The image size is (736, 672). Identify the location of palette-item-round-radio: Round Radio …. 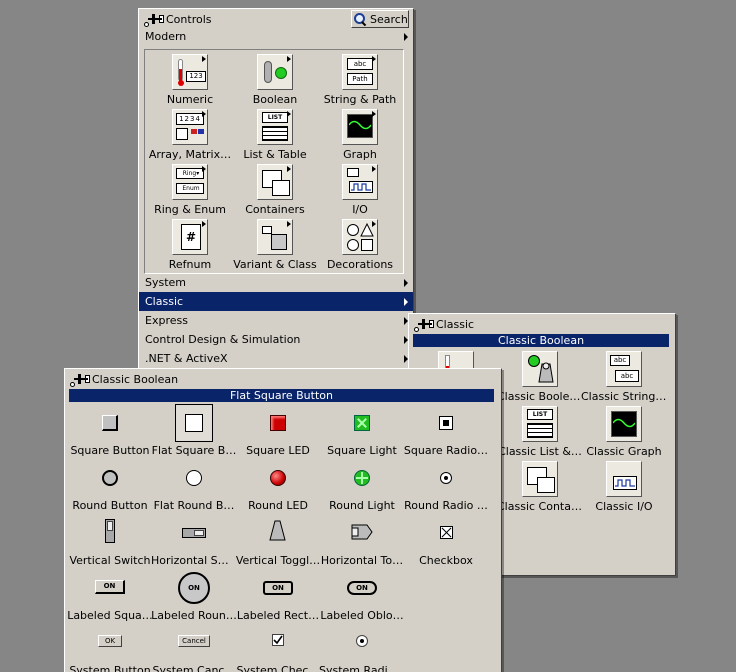
(446, 486).